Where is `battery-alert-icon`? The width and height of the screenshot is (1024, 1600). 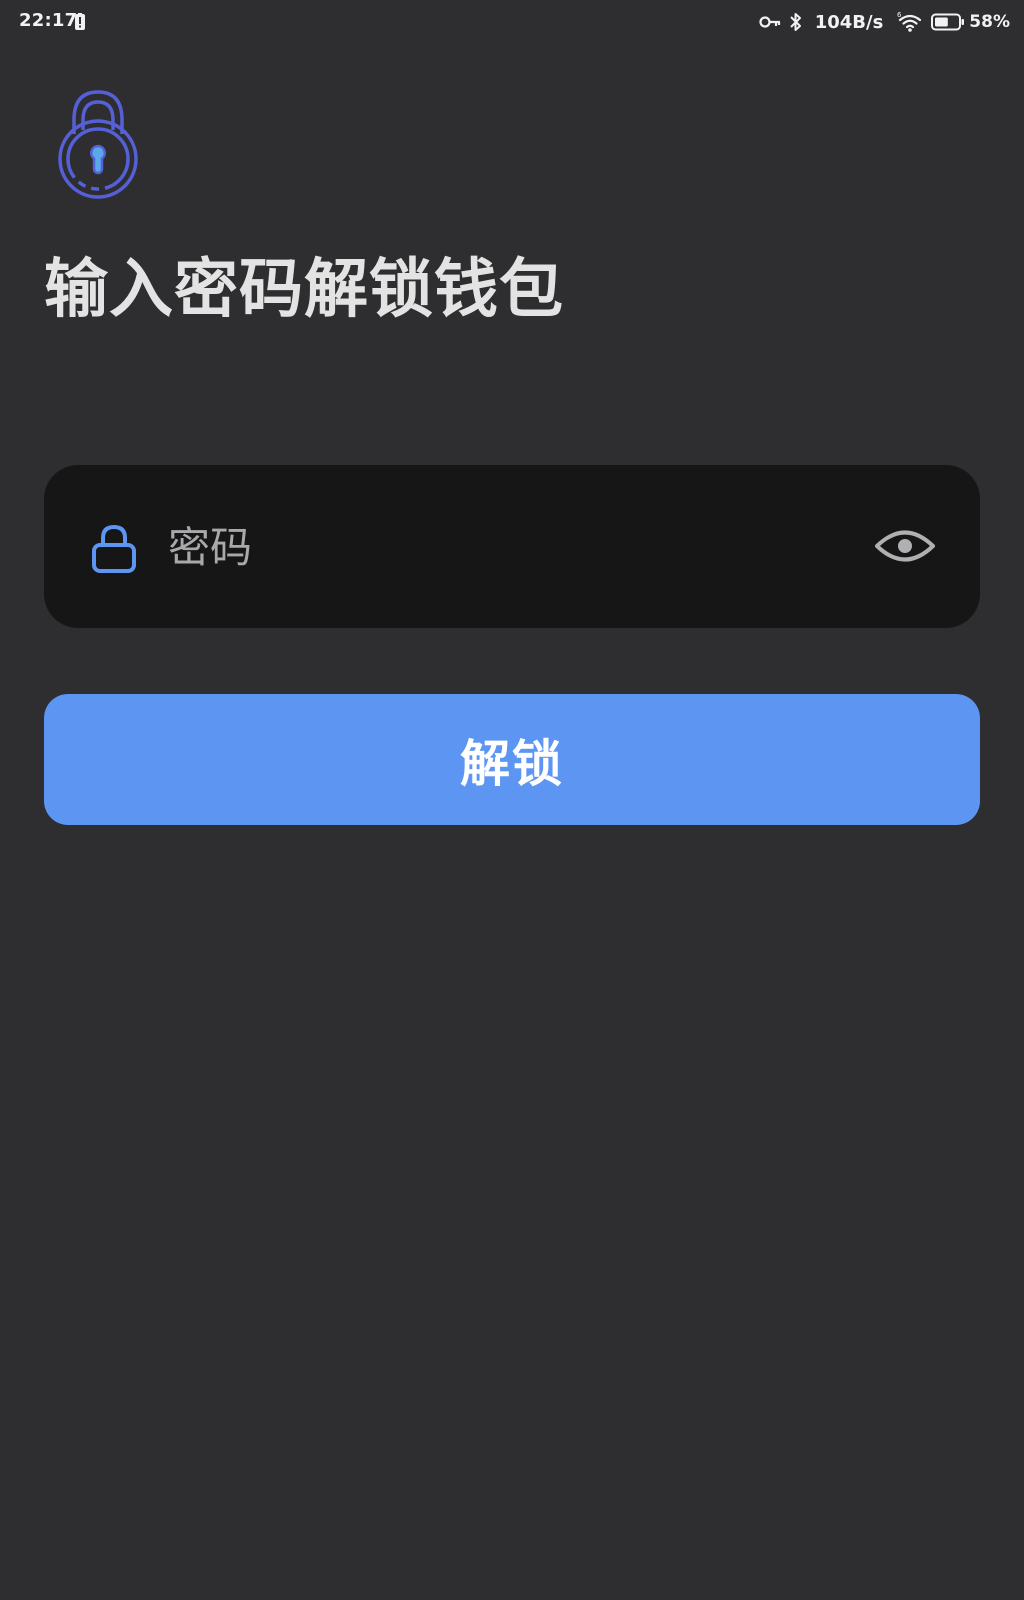
battery-alert-icon is located at coordinates (80, 21).